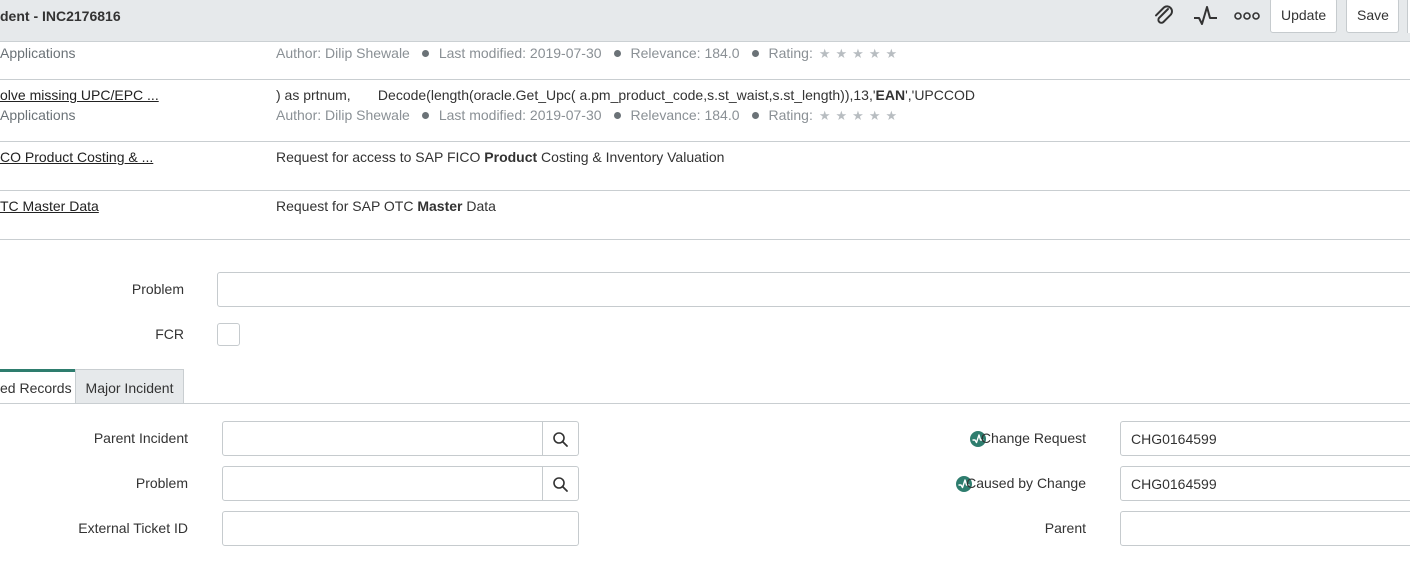  What do you see at coordinates (1026, 483) in the screenshot?
I see `caused-by-change-label: Caused by Change` at bounding box center [1026, 483].